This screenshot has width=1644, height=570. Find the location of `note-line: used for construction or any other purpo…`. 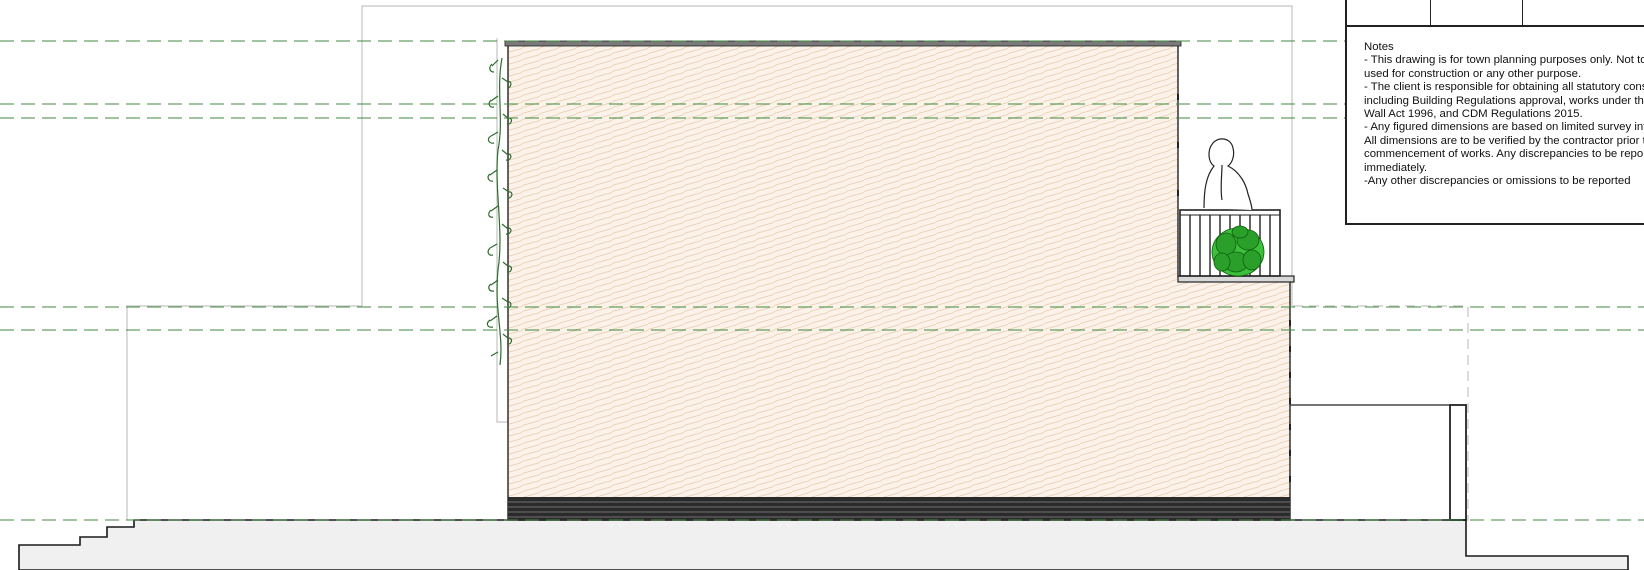

note-line: used for construction or any other purpo… is located at coordinates (1473, 73).